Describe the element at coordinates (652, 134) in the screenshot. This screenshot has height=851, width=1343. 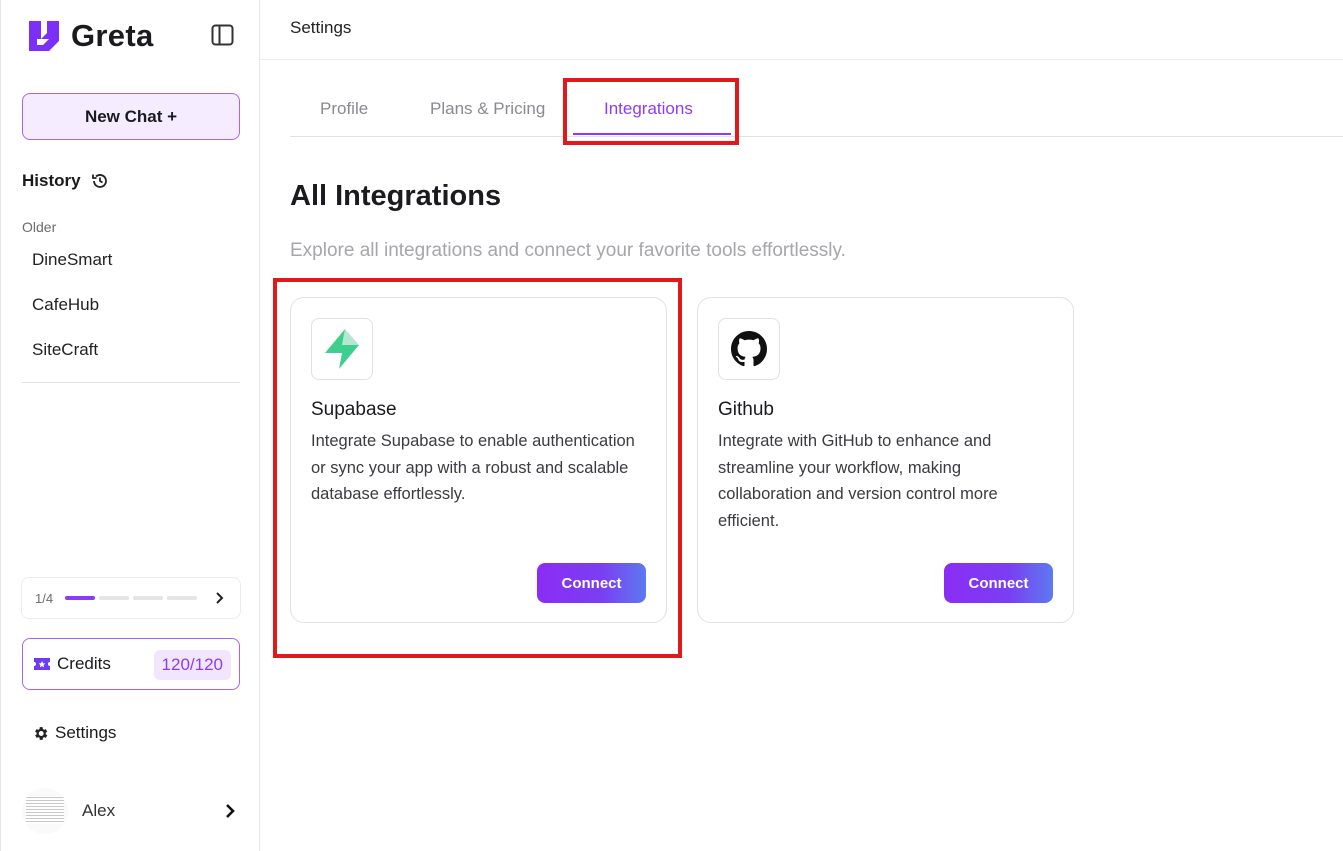
I see `active-tab-underline` at that location.